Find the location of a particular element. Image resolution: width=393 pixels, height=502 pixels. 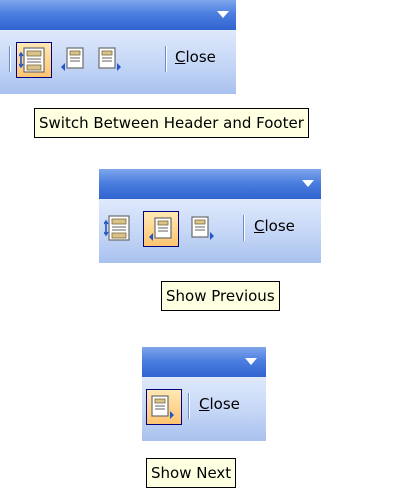

header-footer-toolbar-2: Close is located at coordinates (210, 216).